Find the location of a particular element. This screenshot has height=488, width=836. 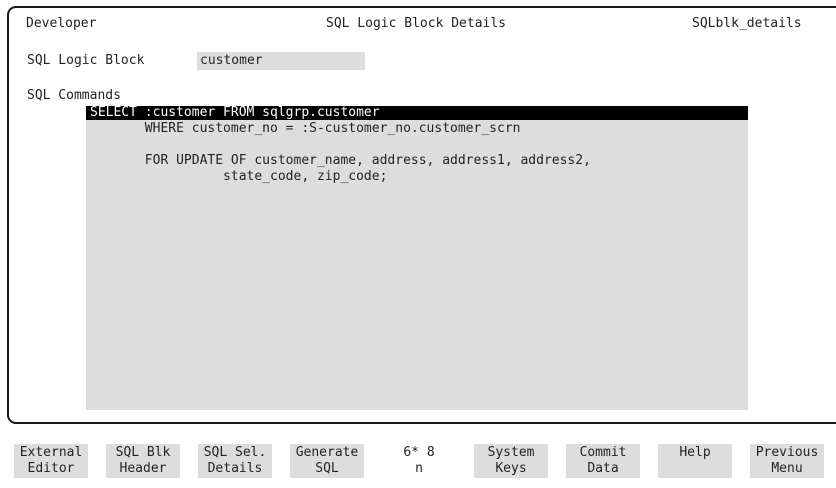

fkey-label-line2: Menu is located at coordinates (787, 468).